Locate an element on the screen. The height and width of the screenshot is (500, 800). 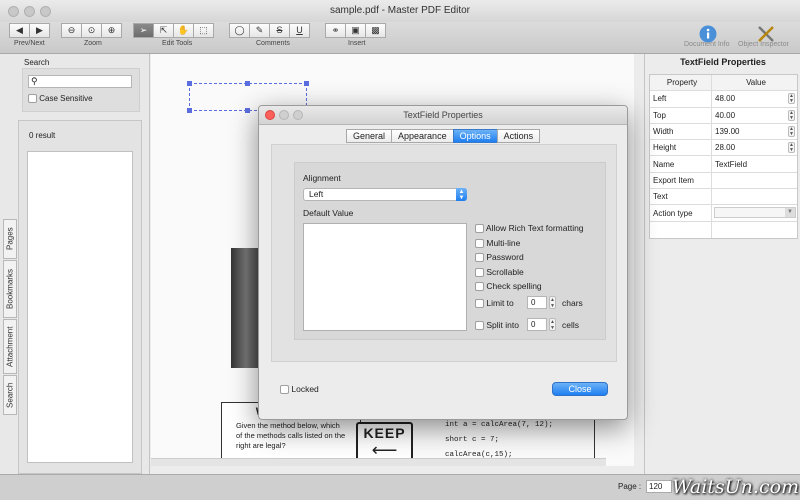
property-name: Name is located at coordinates (681, 164).